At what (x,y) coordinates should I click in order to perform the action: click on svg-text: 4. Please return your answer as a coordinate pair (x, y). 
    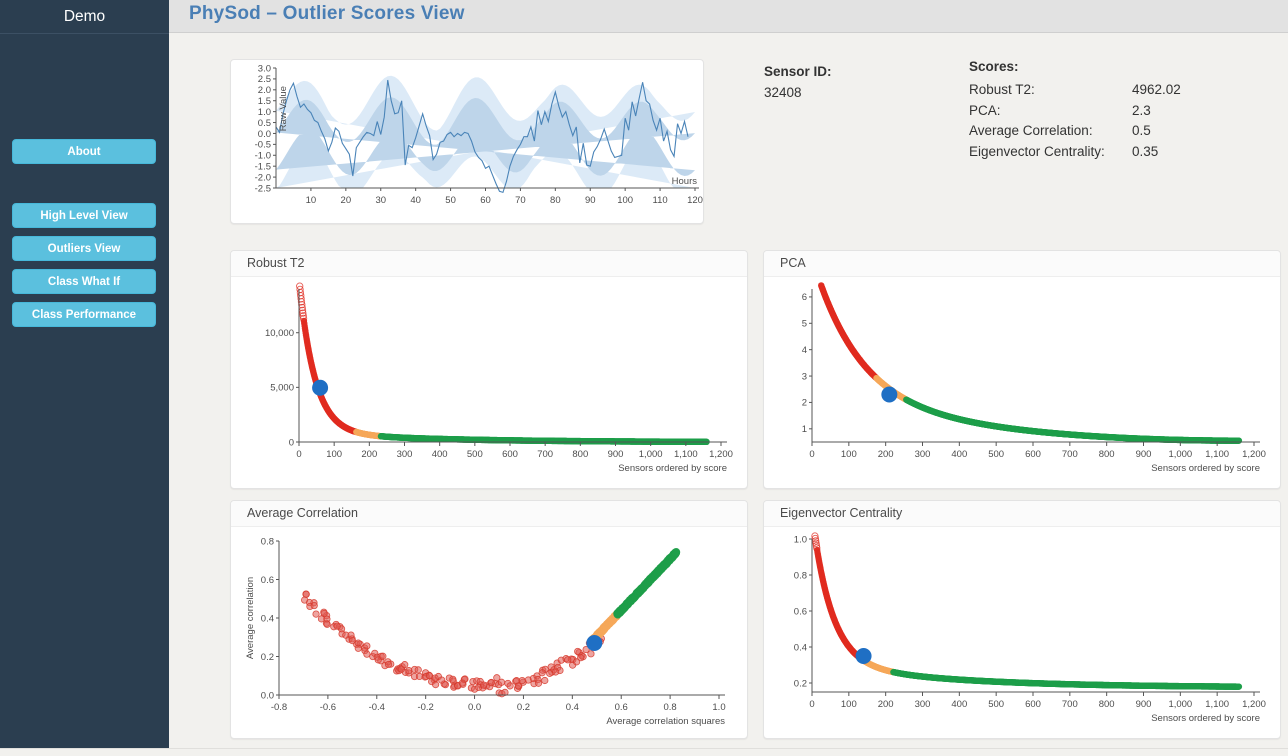
    Looking at the image, I should click on (804, 350).